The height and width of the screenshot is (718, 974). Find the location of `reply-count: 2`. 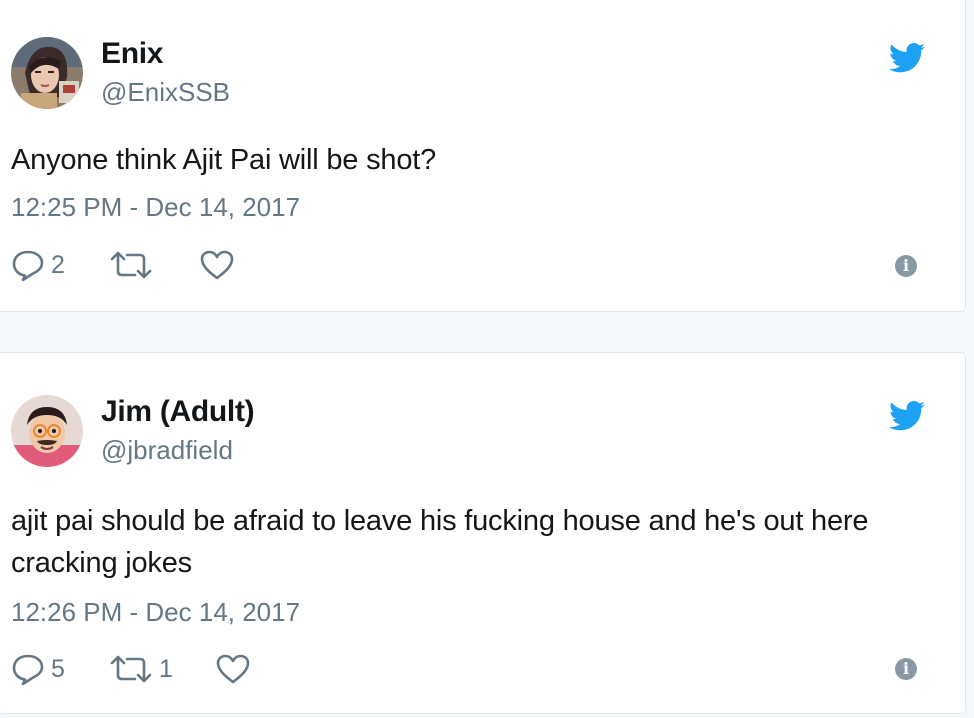

reply-count: 2 is located at coordinates (58, 264).